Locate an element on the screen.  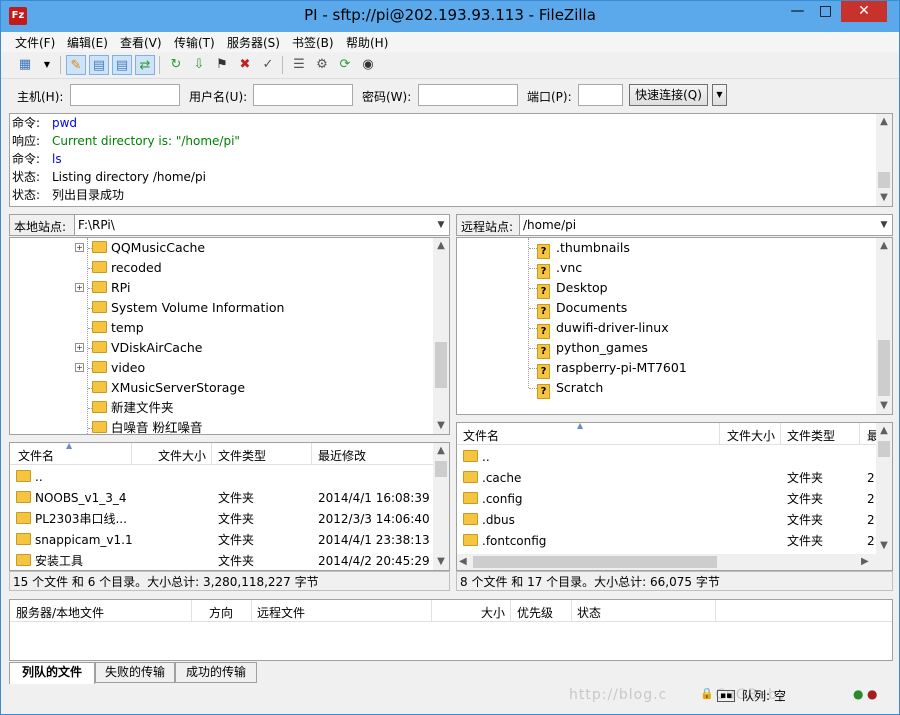
local-path-input: F:\RPi\ is located at coordinates (261, 225).